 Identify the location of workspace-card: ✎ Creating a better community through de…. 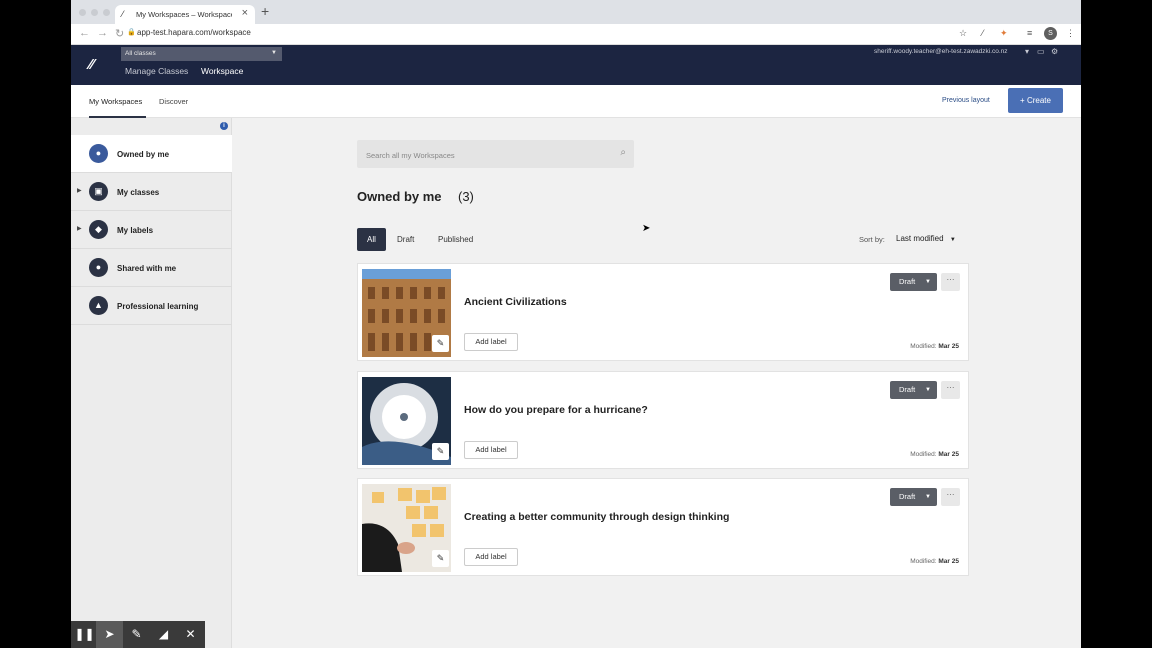
(663, 527).